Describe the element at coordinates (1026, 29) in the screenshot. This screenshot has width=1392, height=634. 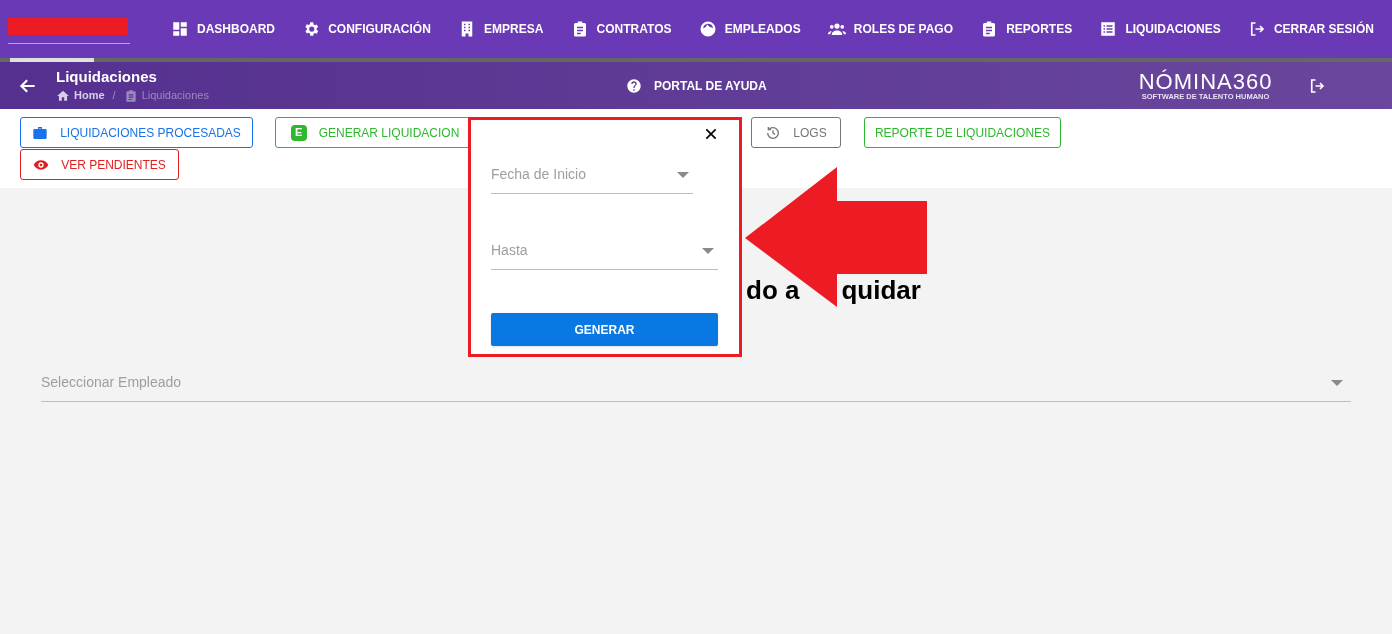
I see `nav-link: REPORTES` at that location.